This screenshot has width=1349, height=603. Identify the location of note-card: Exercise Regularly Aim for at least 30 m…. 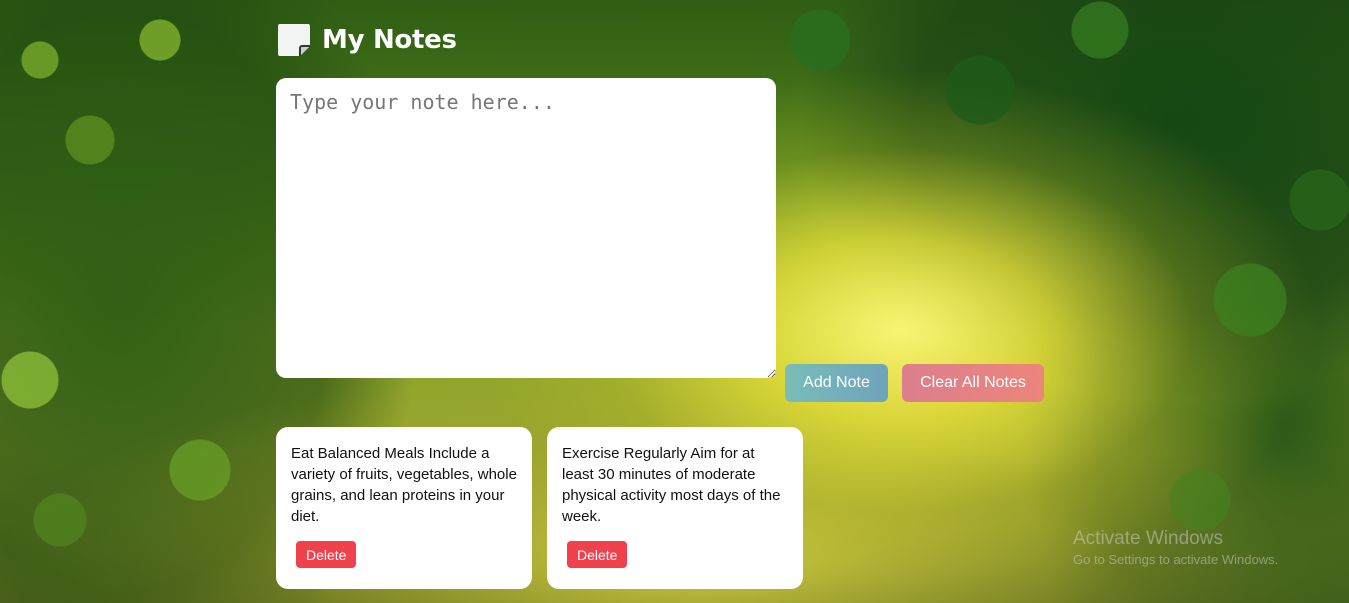
(675, 508).